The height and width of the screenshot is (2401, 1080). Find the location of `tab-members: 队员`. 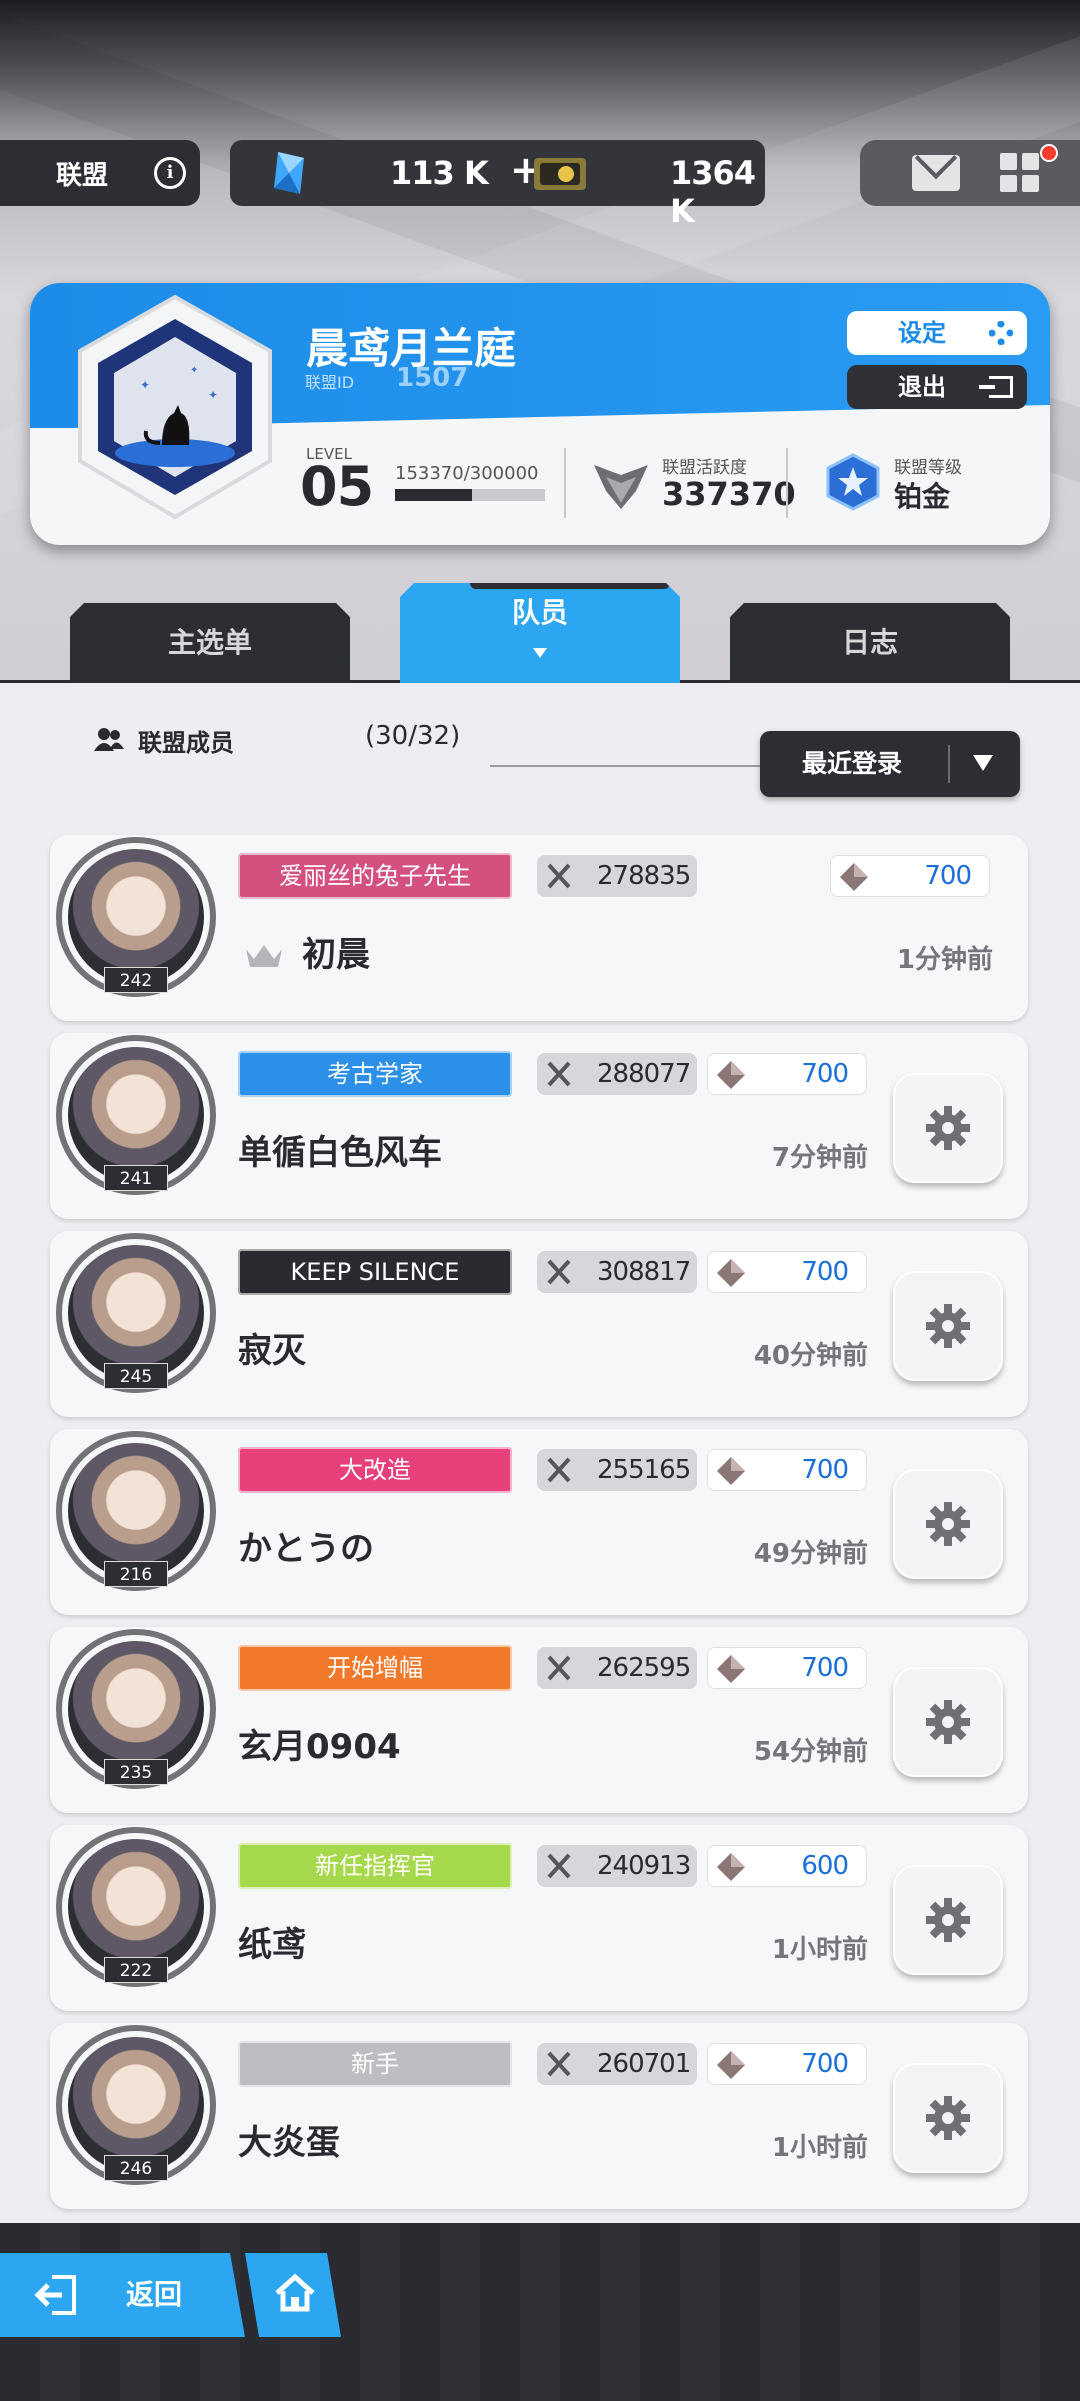

tab-members: 队员 is located at coordinates (540, 633).